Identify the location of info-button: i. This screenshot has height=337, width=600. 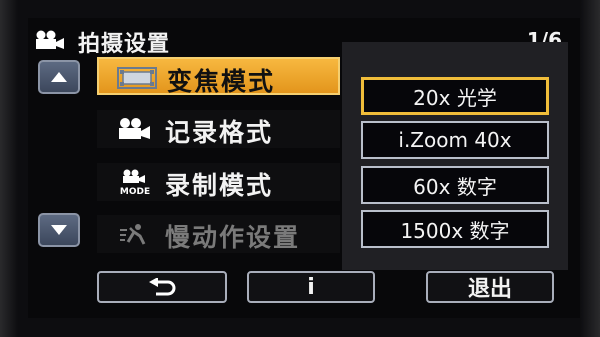
(311, 287).